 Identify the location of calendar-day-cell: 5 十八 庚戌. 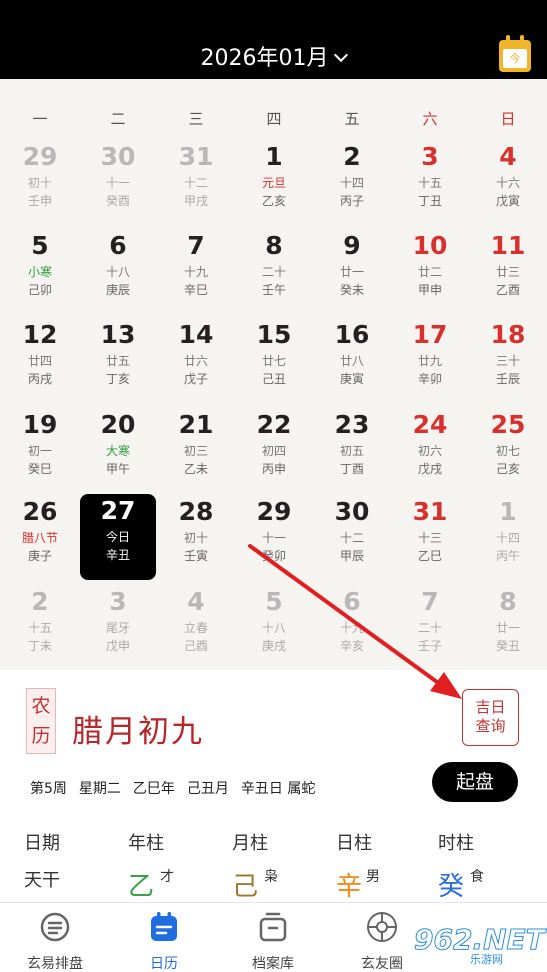
(274, 628).